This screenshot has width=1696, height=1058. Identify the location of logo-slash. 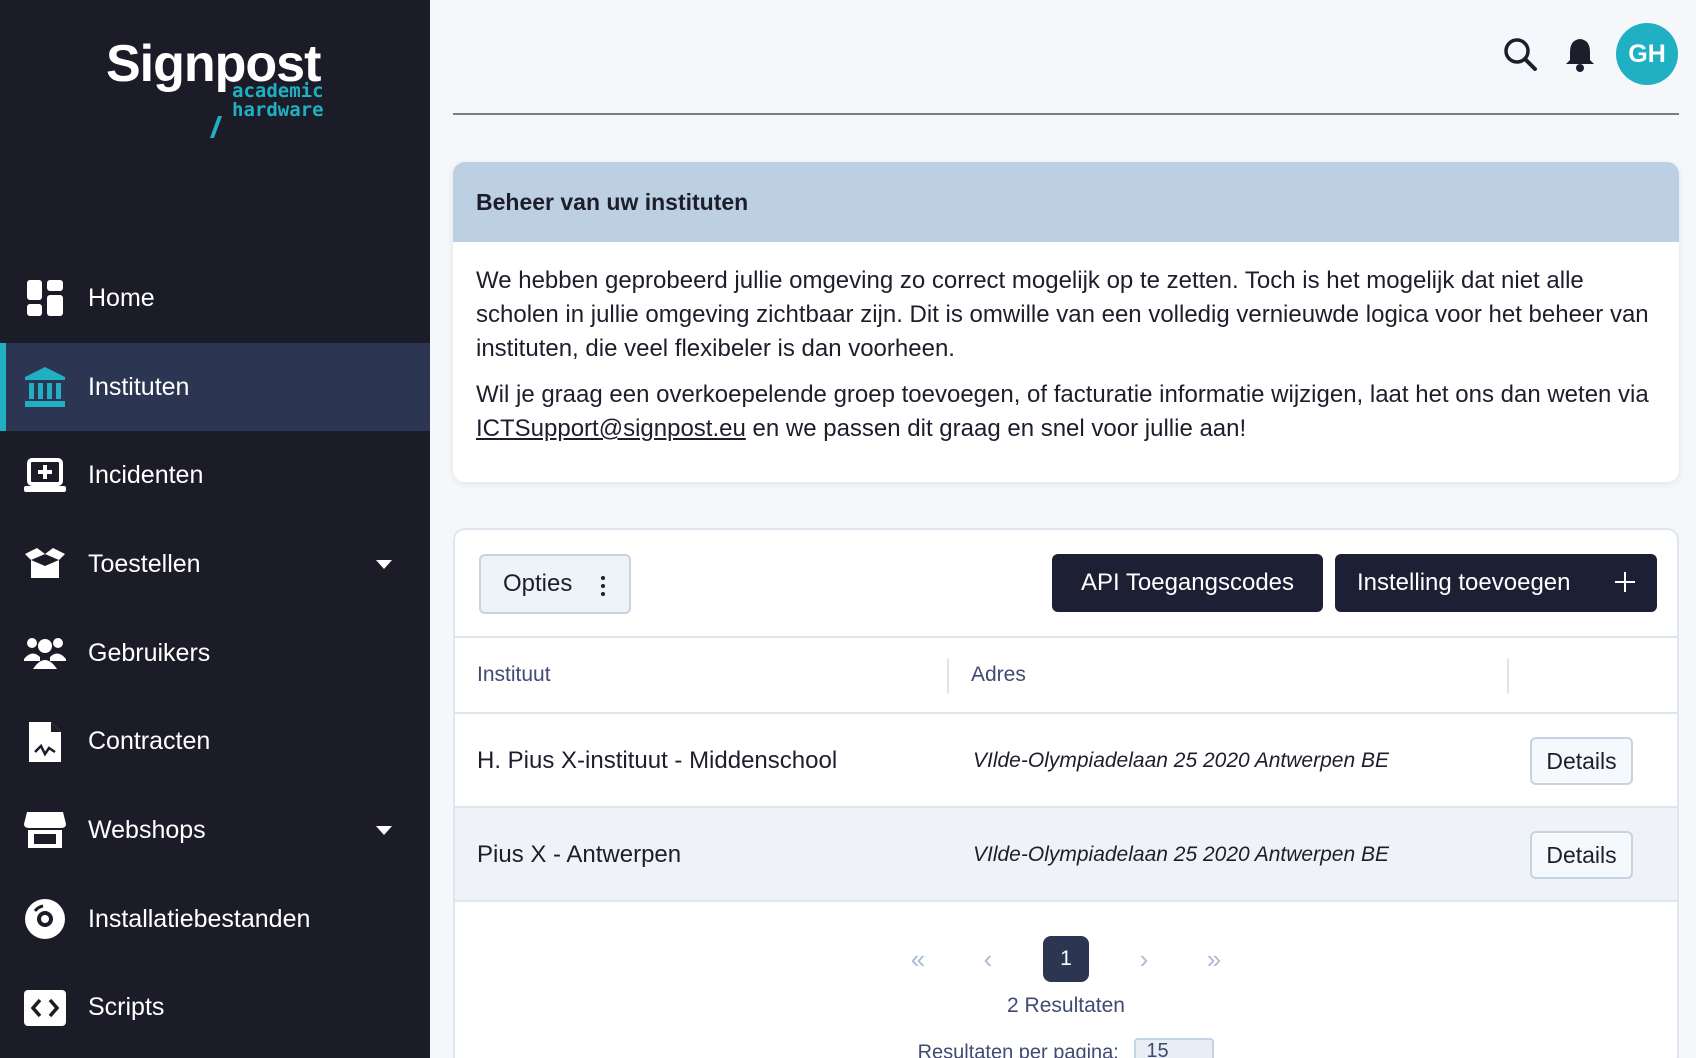
(216, 127).